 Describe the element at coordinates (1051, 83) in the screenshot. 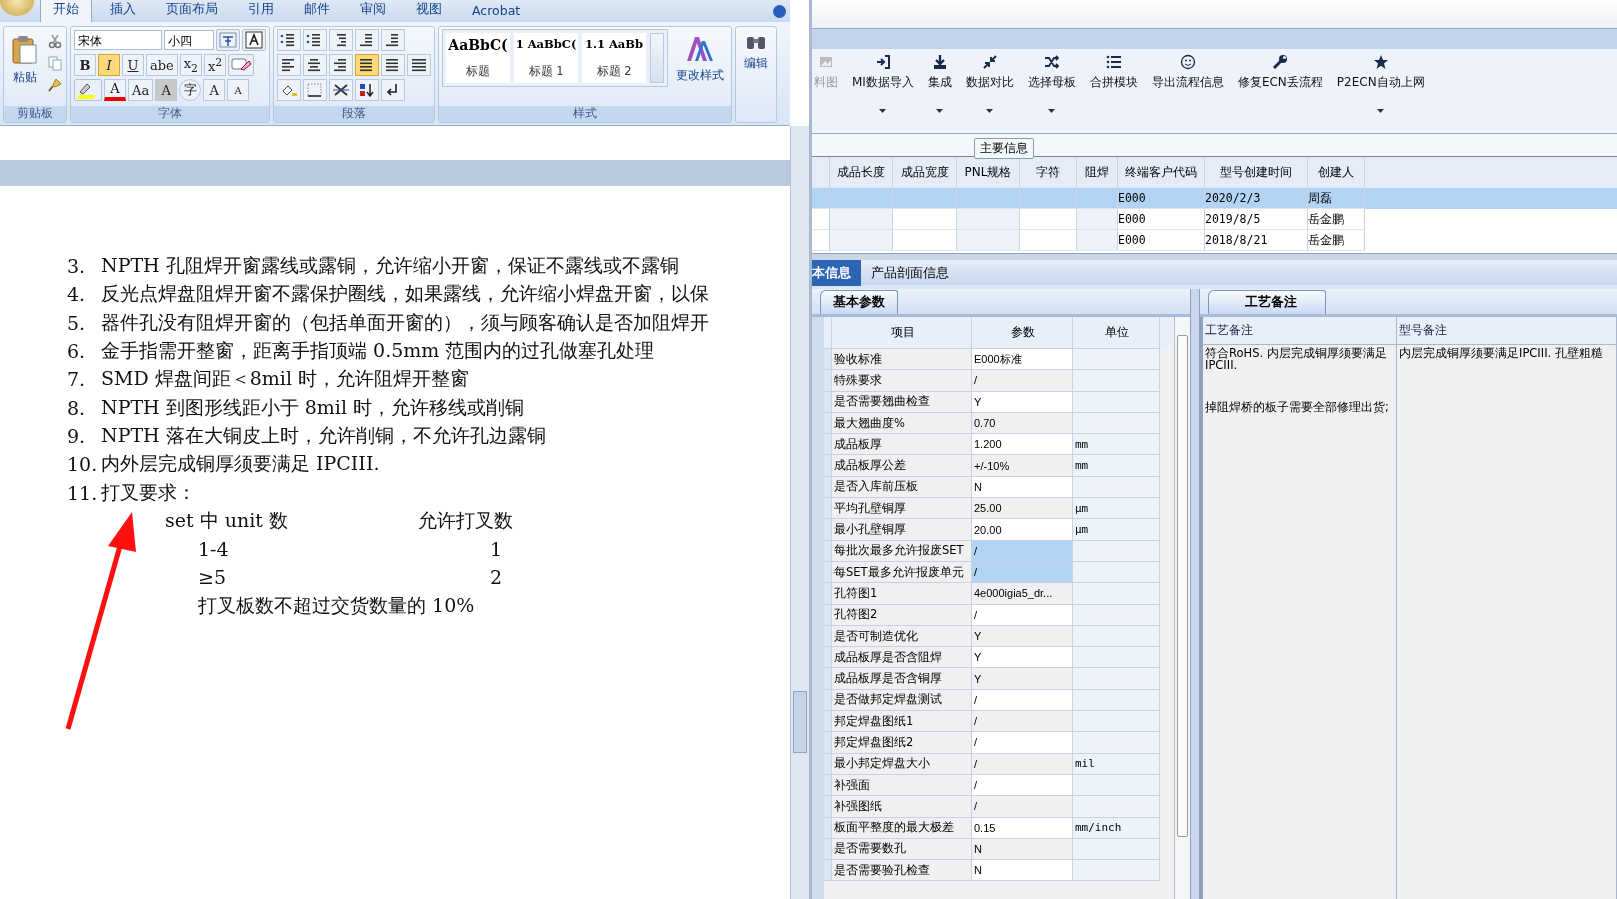

I see `toolbar-button: 选择母板` at that location.